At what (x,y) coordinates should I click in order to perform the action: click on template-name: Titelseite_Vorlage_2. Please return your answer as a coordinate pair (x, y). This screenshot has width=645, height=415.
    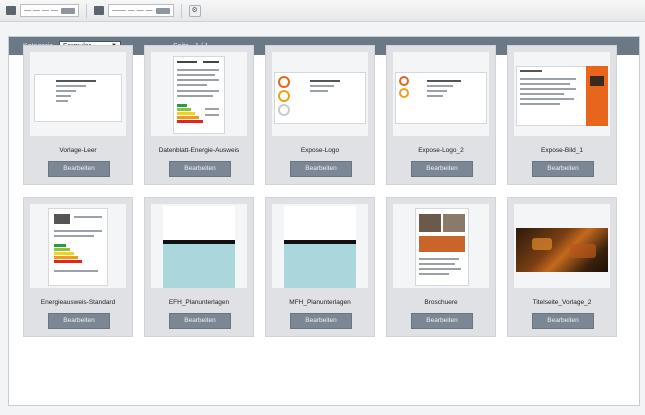
    Looking at the image, I should click on (562, 302).